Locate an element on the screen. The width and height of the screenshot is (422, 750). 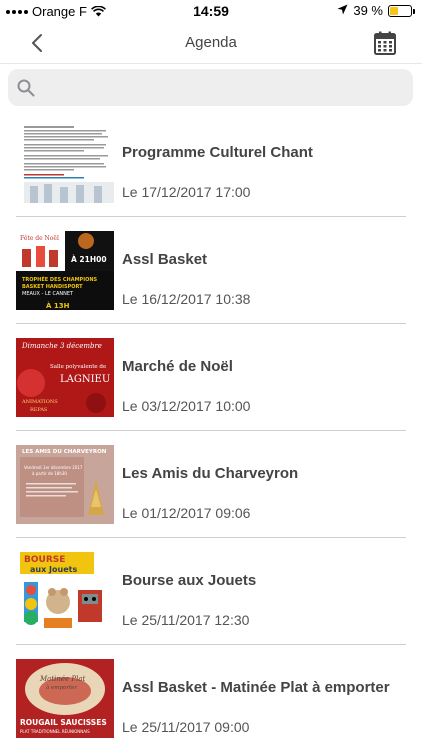
poster-text: à partir de 18h30 is located at coordinates (49, 473).